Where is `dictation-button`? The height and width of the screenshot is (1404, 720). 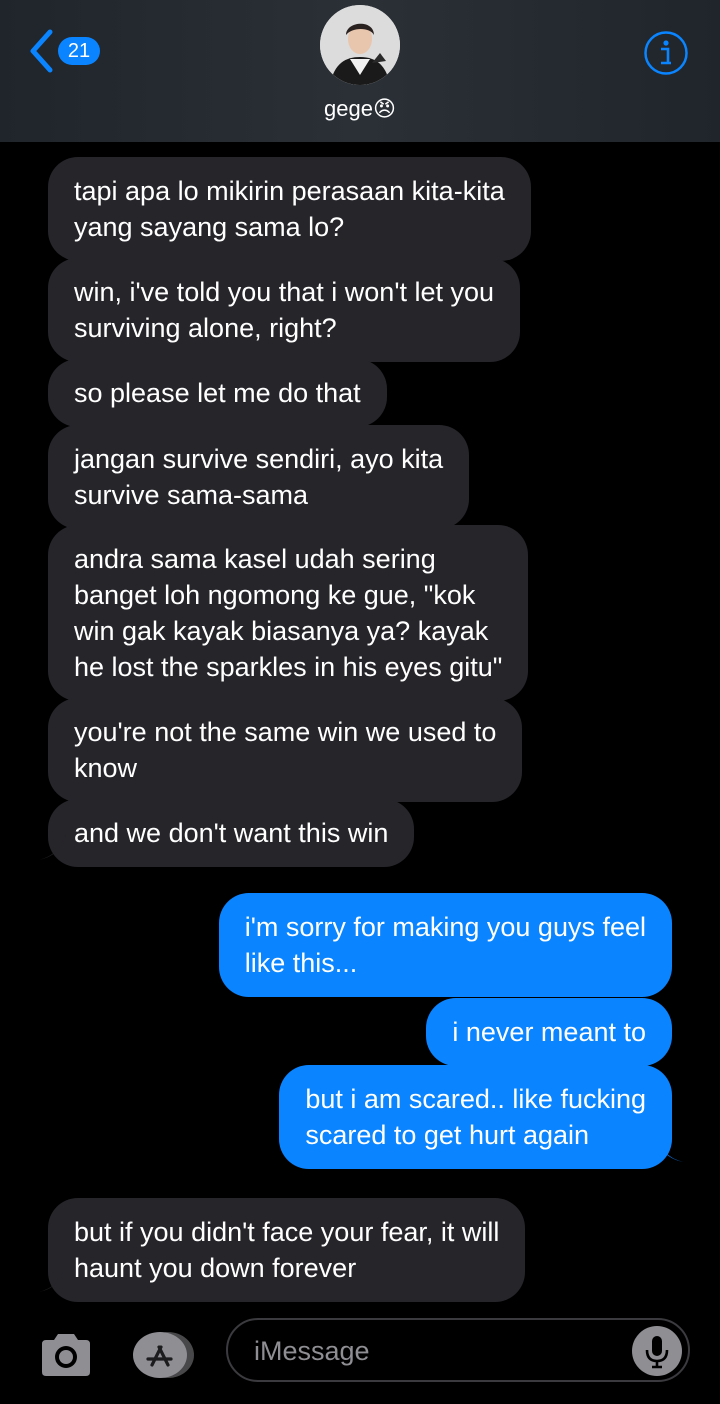
dictation-button is located at coordinates (657, 1351).